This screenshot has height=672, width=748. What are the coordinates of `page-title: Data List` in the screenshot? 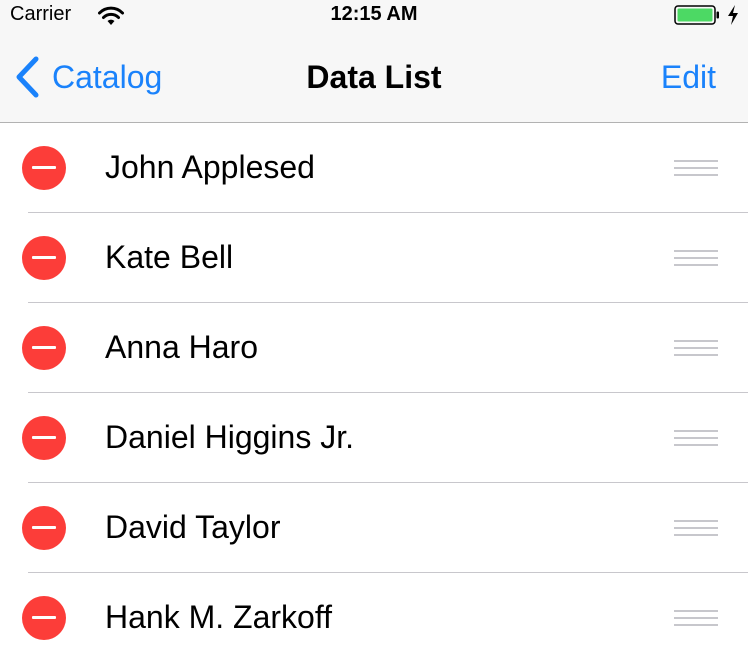 It's located at (374, 77).